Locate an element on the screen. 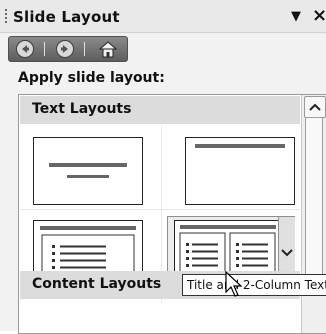 The height and width of the screenshot is (334, 326). task-pane-titlebar: Slide Layout ▼ × is located at coordinates (163, 16).